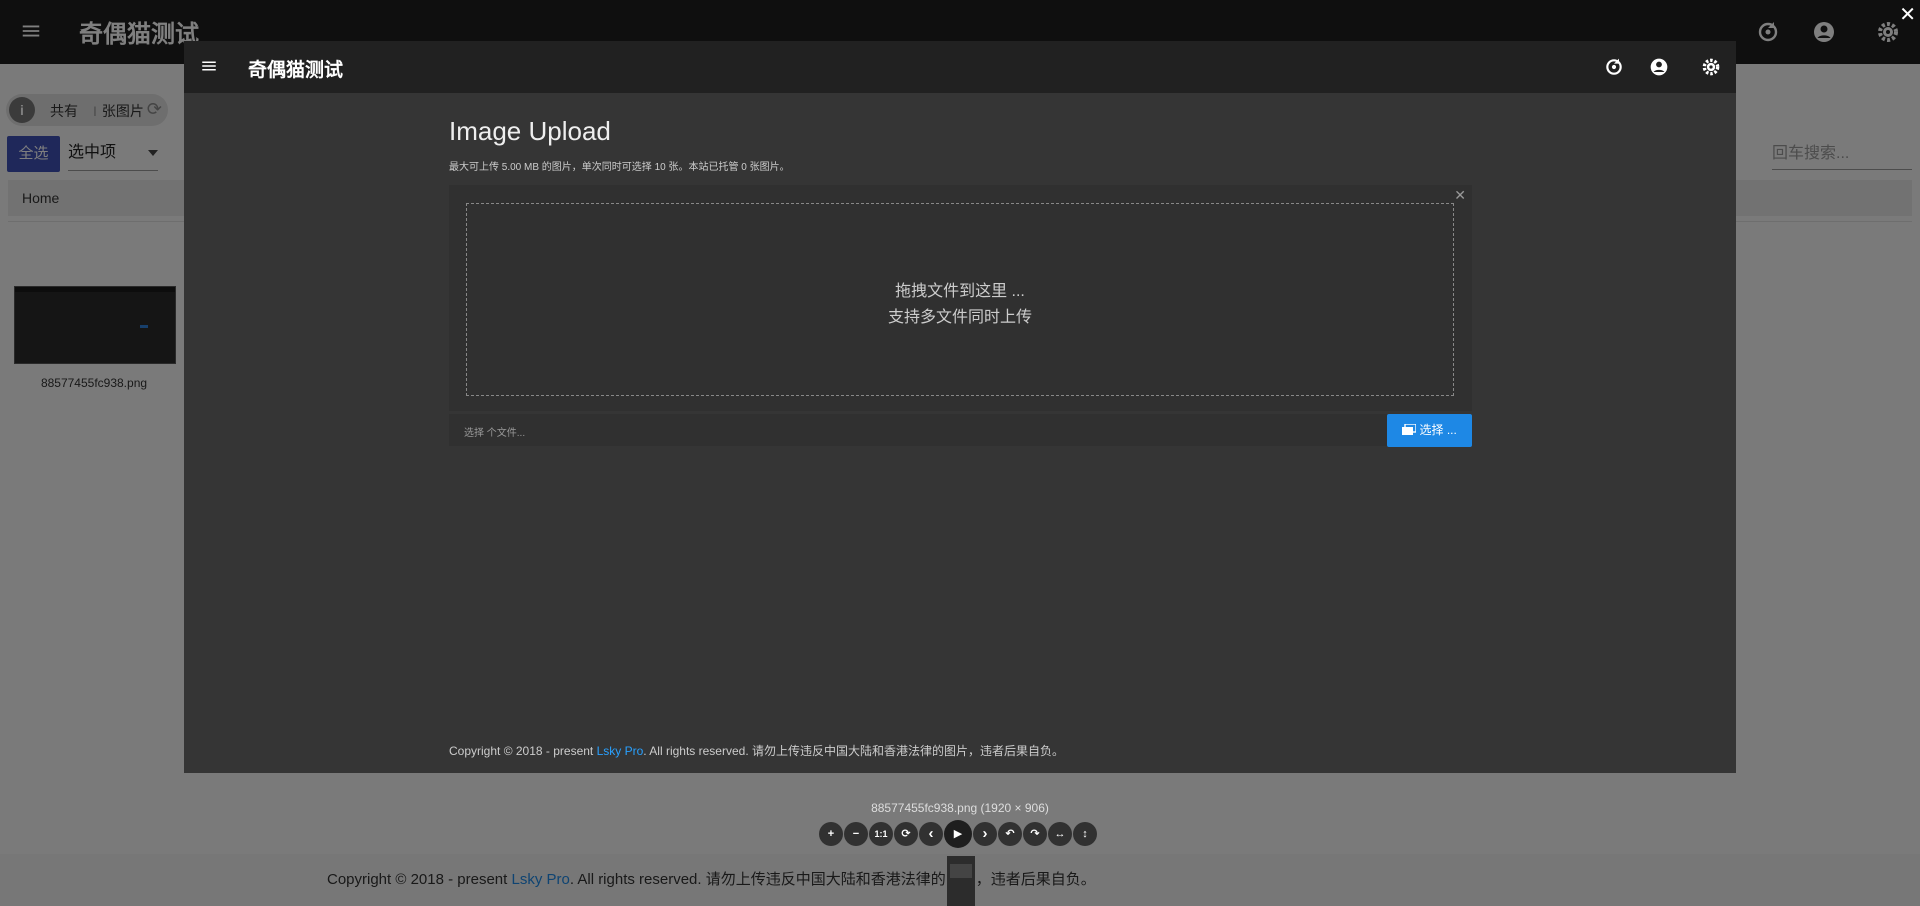 The height and width of the screenshot is (906, 1920). What do you see at coordinates (209, 68) in the screenshot?
I see `preview-menu-icon` at bounding box center [209, 68].